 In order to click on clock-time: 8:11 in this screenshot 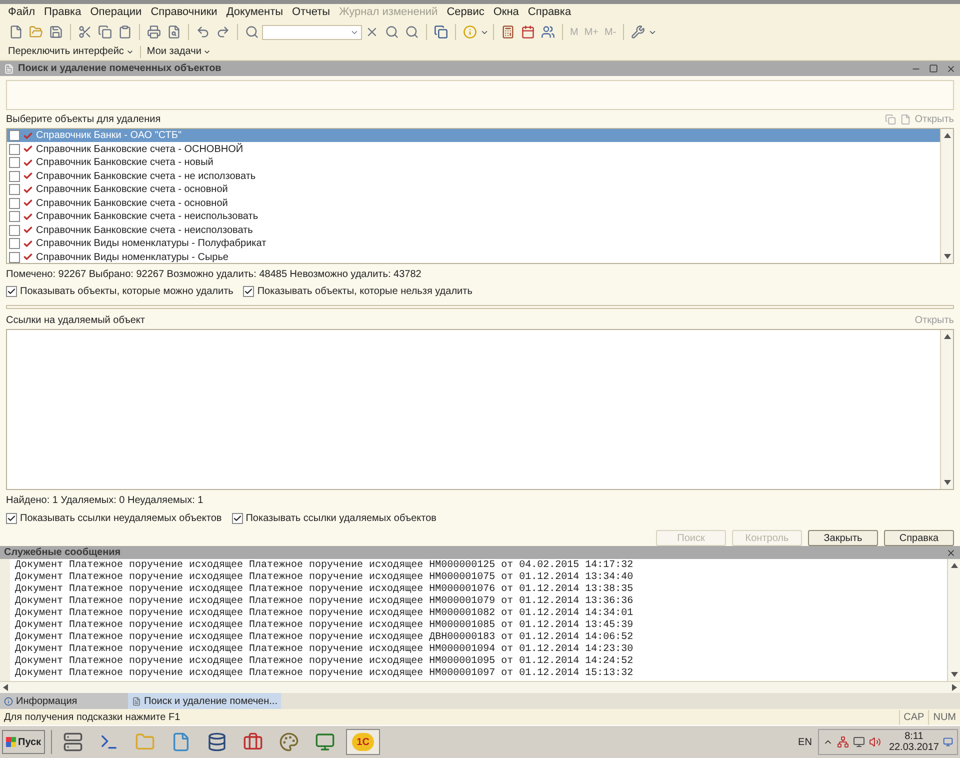, I will do `click(914, 736)`.